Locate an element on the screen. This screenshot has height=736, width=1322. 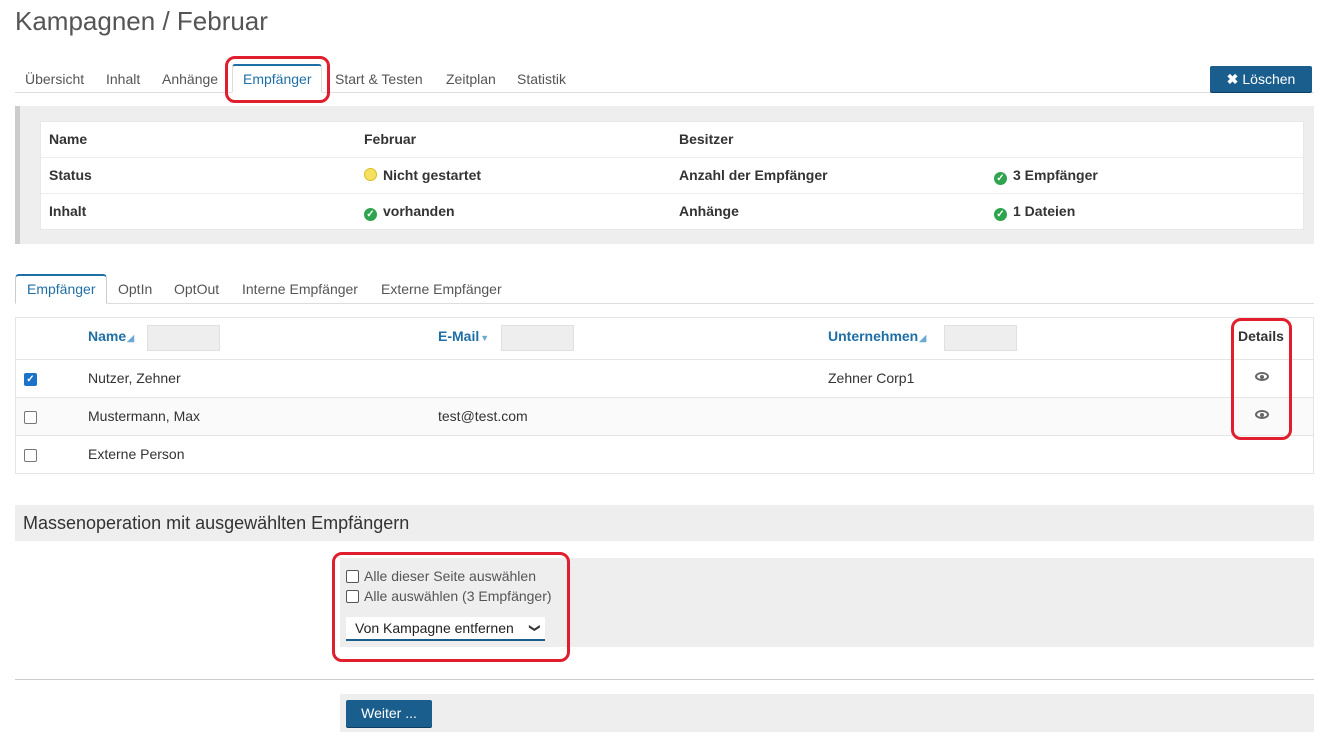
recipient-count-value: ✓ 3 Empfänger is located at coordinates (1046, 175).